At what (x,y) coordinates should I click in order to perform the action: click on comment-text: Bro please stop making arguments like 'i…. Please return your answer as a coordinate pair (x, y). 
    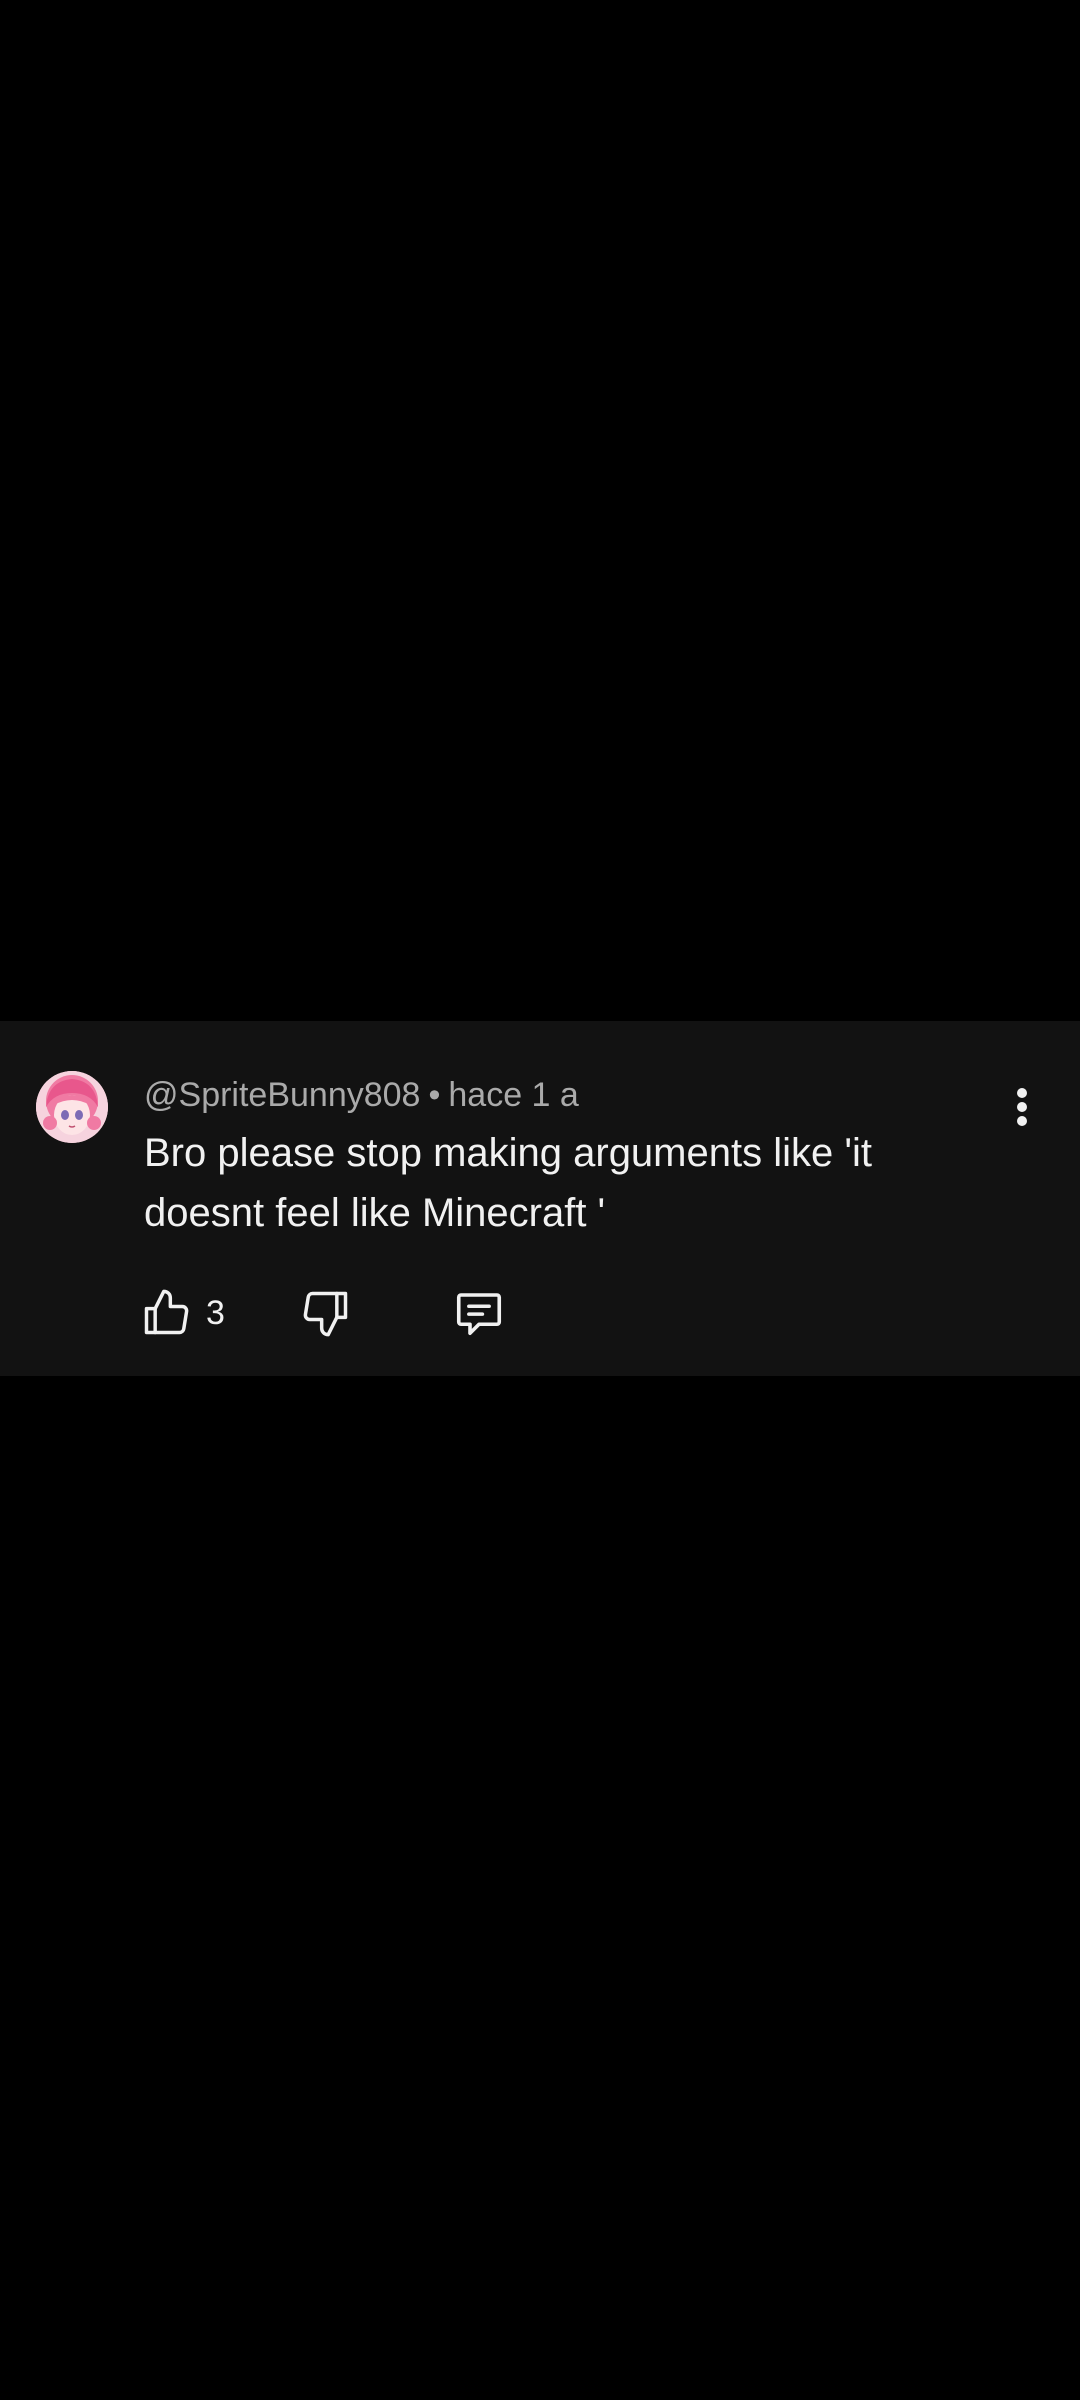
    Looking at the image, I should click on (508, 1183).